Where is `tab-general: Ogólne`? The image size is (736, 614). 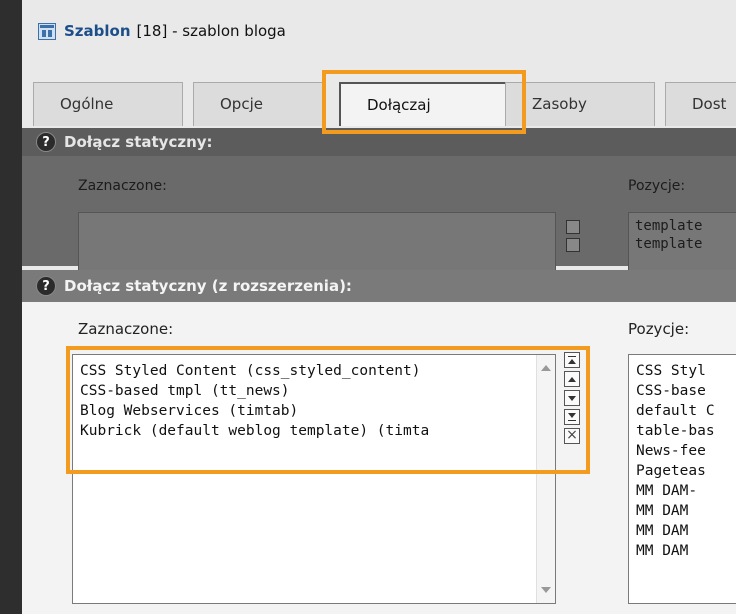
tab-general: Ogólne is located at coordinates (108, 104).